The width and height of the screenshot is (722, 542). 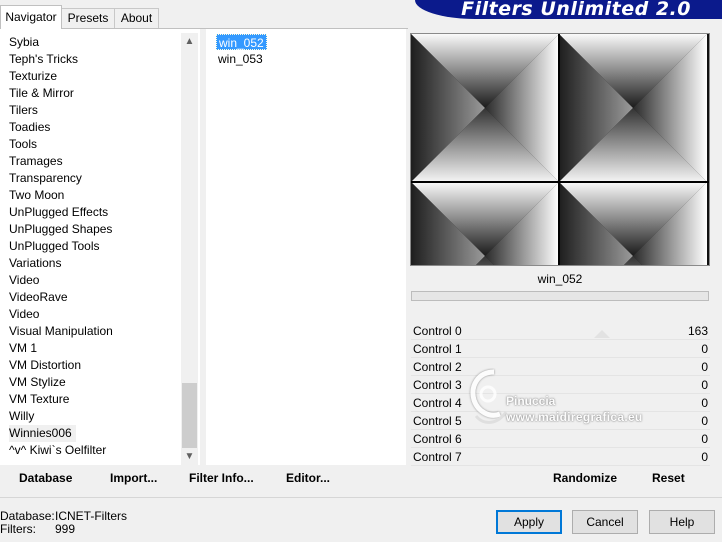 I want to click on randomize-button: Randomize, so click(x=585, y=478).